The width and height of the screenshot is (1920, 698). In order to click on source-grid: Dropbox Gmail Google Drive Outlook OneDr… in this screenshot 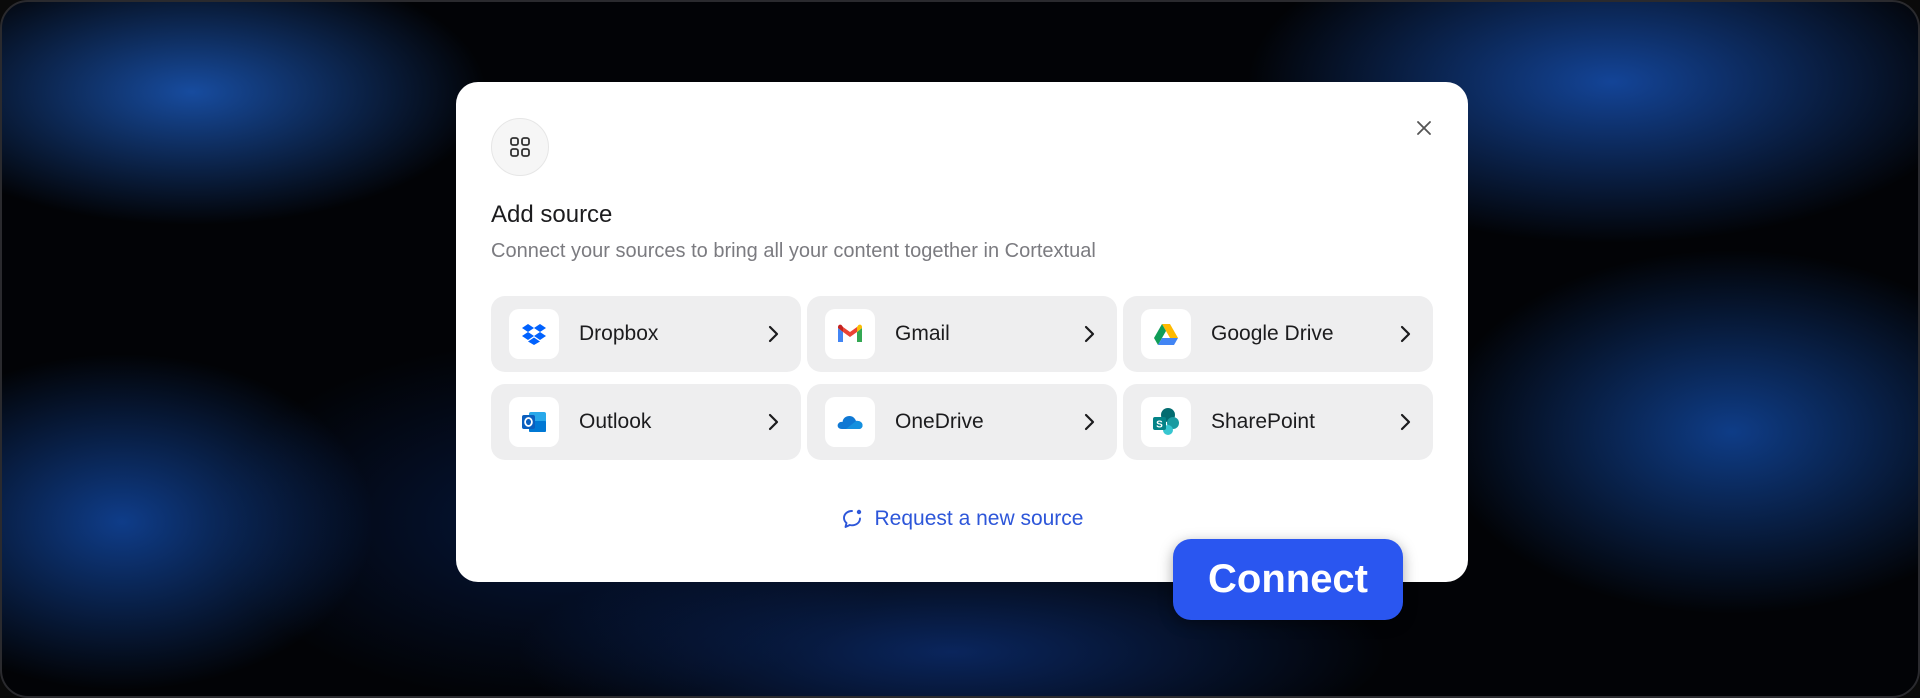, I will do `click(962, 378)`.